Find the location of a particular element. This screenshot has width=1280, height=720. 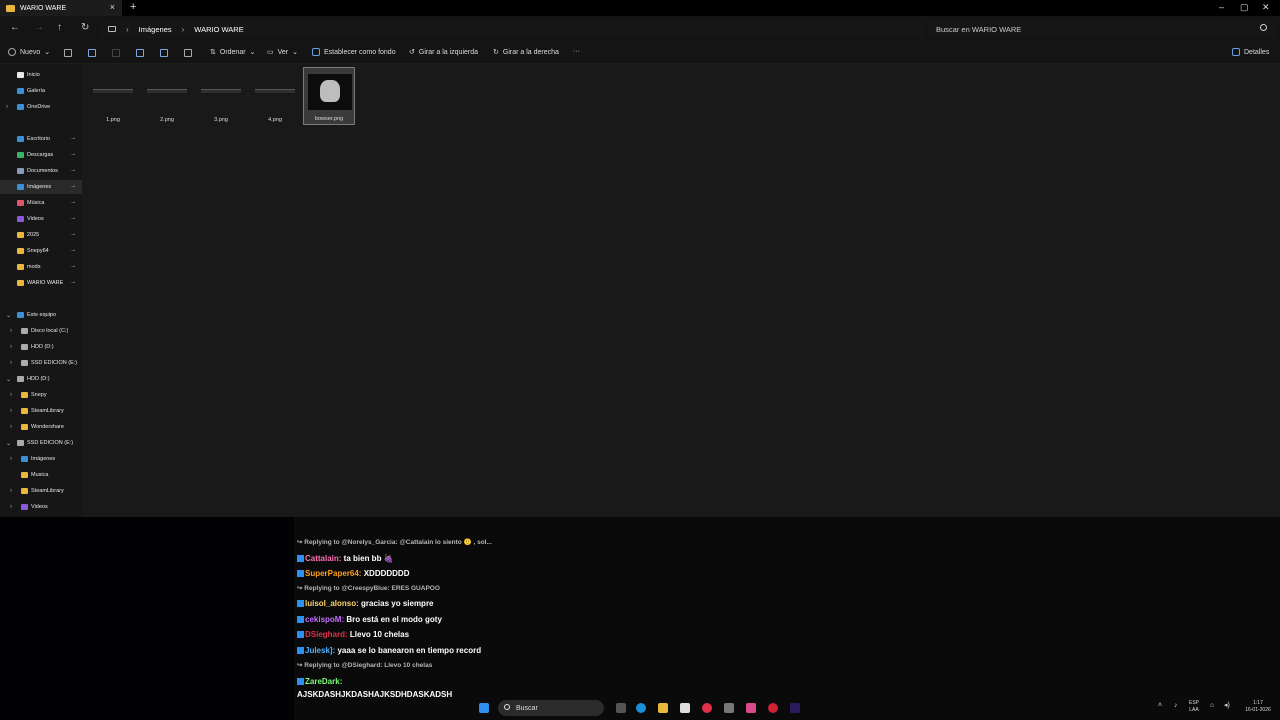

app-icon is located at coordinates (729, 708).